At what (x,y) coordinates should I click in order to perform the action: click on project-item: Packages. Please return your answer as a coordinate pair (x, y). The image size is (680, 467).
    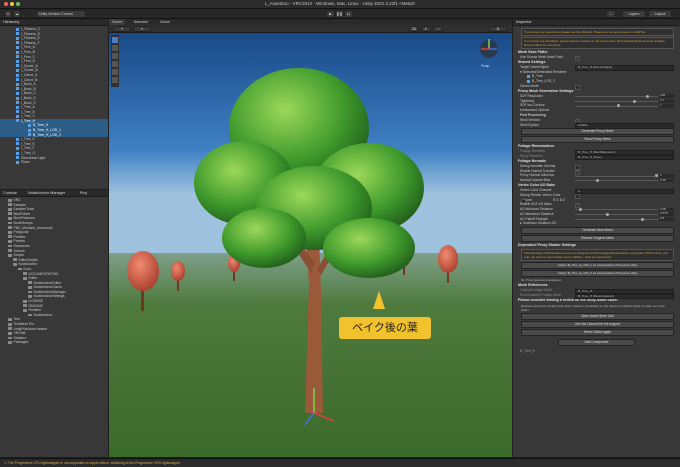
    Looking at the image, I should click on (54, 342).